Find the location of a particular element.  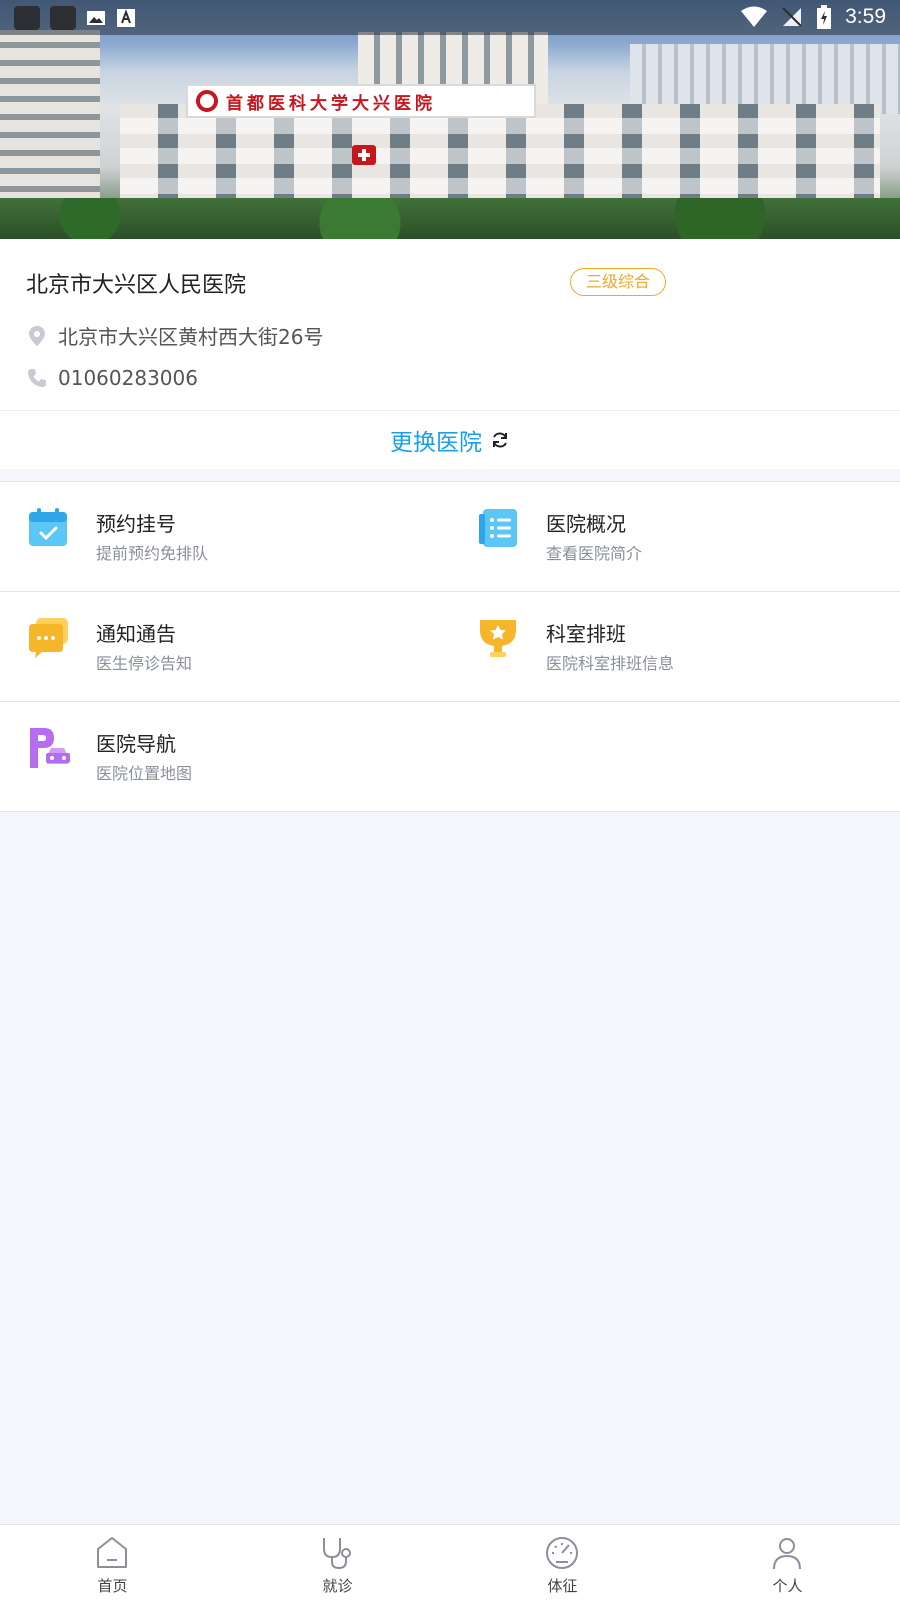

a-icon is located at coordinates (126, 18).